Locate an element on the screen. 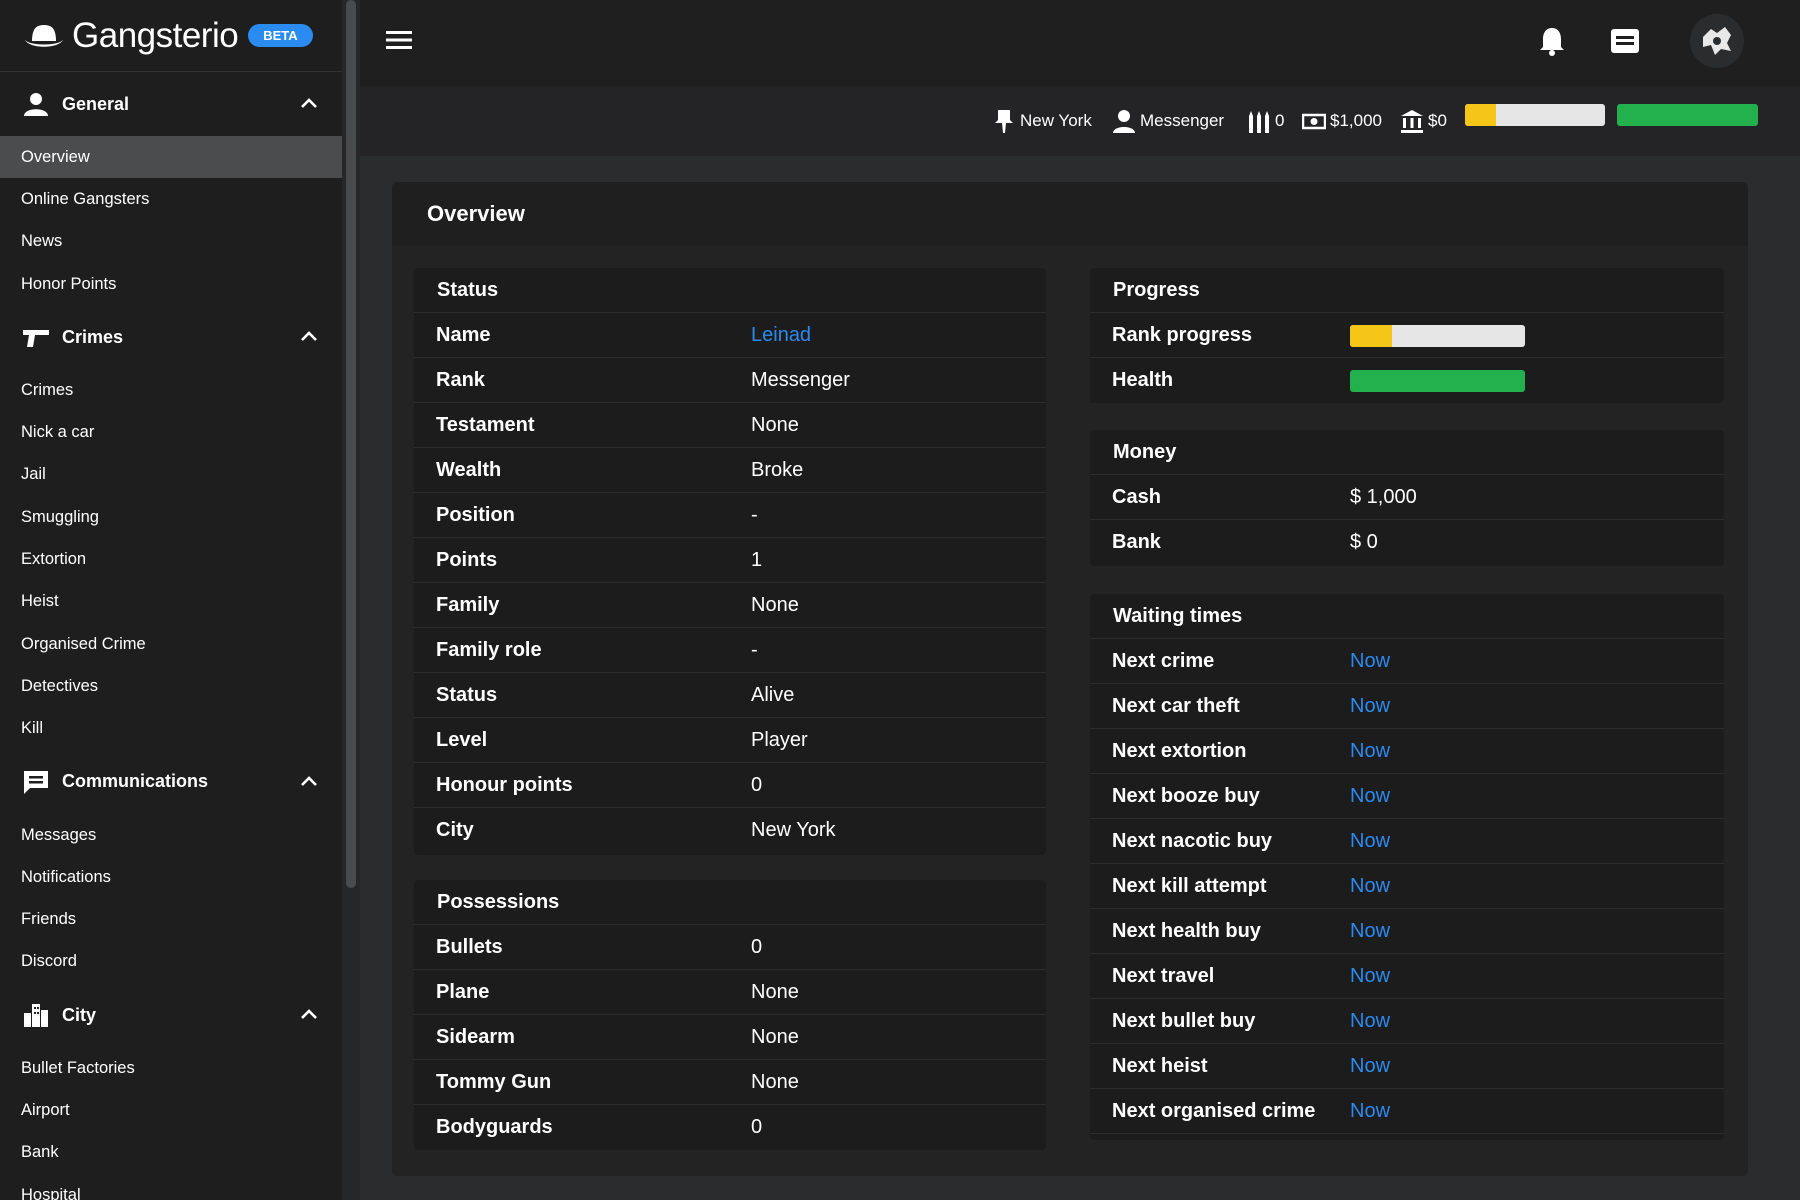  possessions-label: Sidearm is located at coordinates (475, 1036).